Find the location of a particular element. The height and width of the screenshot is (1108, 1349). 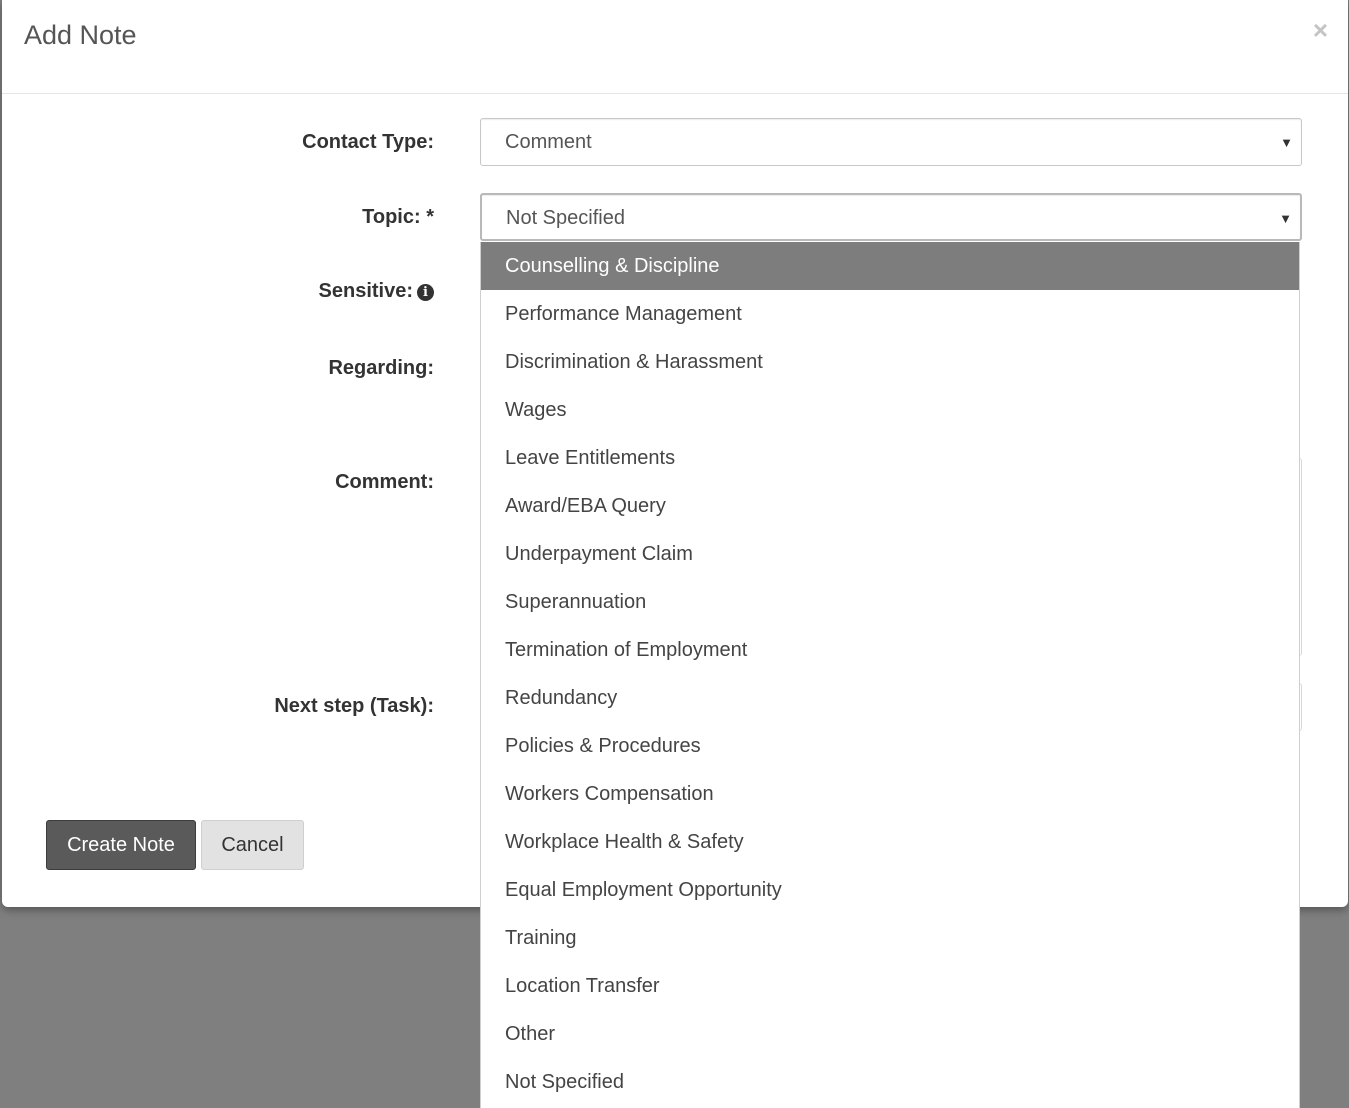

topic-option: Not Specified is located at coordinates (890, 1082).